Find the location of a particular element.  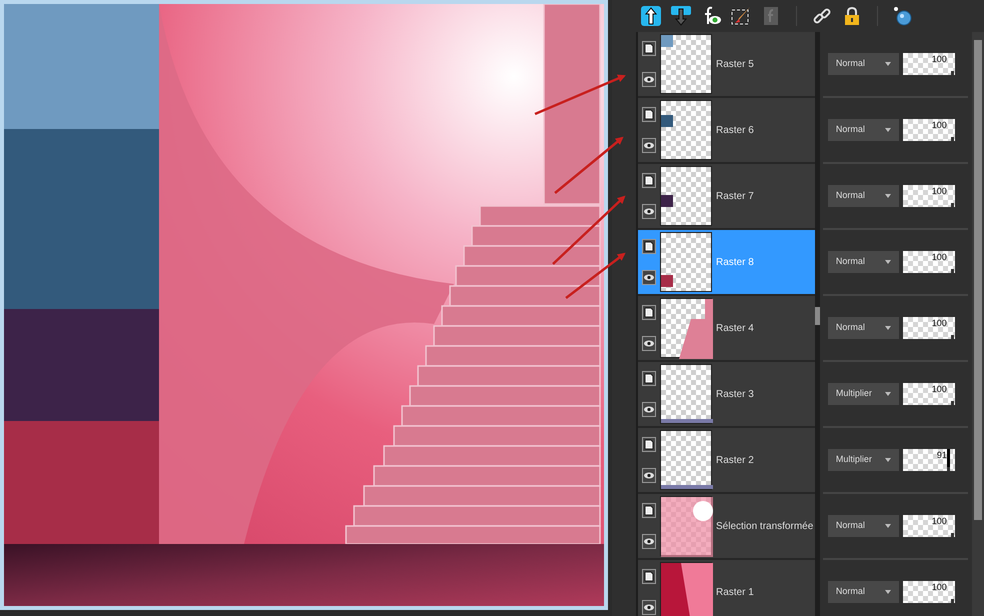

layer-row: Raster 5 is located at coordinates (726, 65).